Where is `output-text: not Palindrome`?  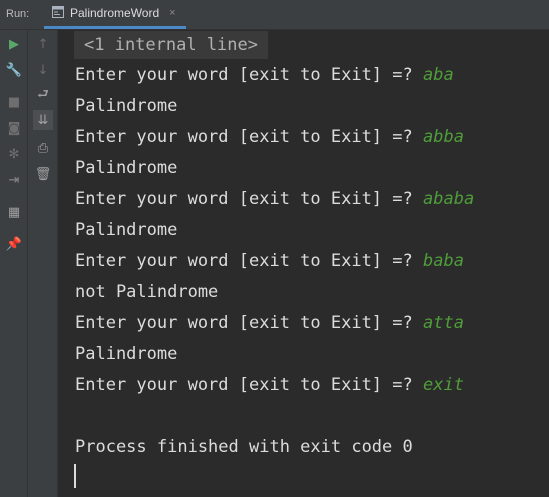
output-text: not Palindrome is located at coordinates (147, 292).